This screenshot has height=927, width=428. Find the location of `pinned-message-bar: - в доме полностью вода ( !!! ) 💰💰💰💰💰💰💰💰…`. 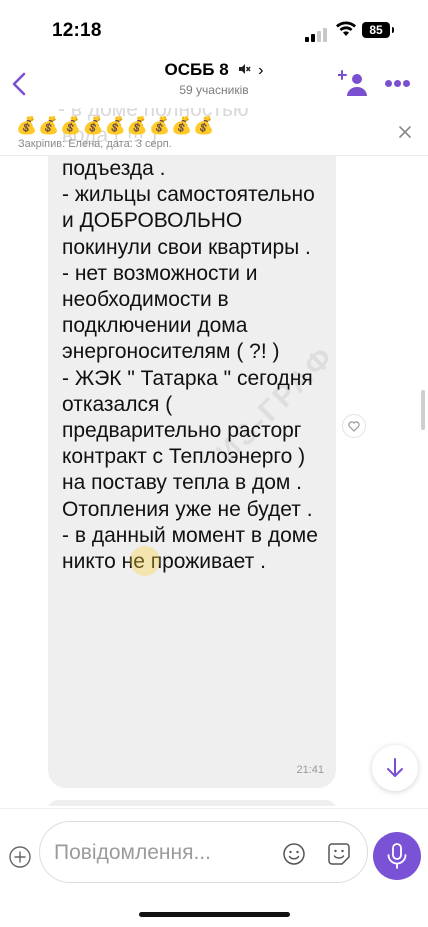

pinned-message-bar: - в доме полностью вода ( !!! ) 💰💰💰💰💰💰💰💰… is located at coordinates (214, 132).